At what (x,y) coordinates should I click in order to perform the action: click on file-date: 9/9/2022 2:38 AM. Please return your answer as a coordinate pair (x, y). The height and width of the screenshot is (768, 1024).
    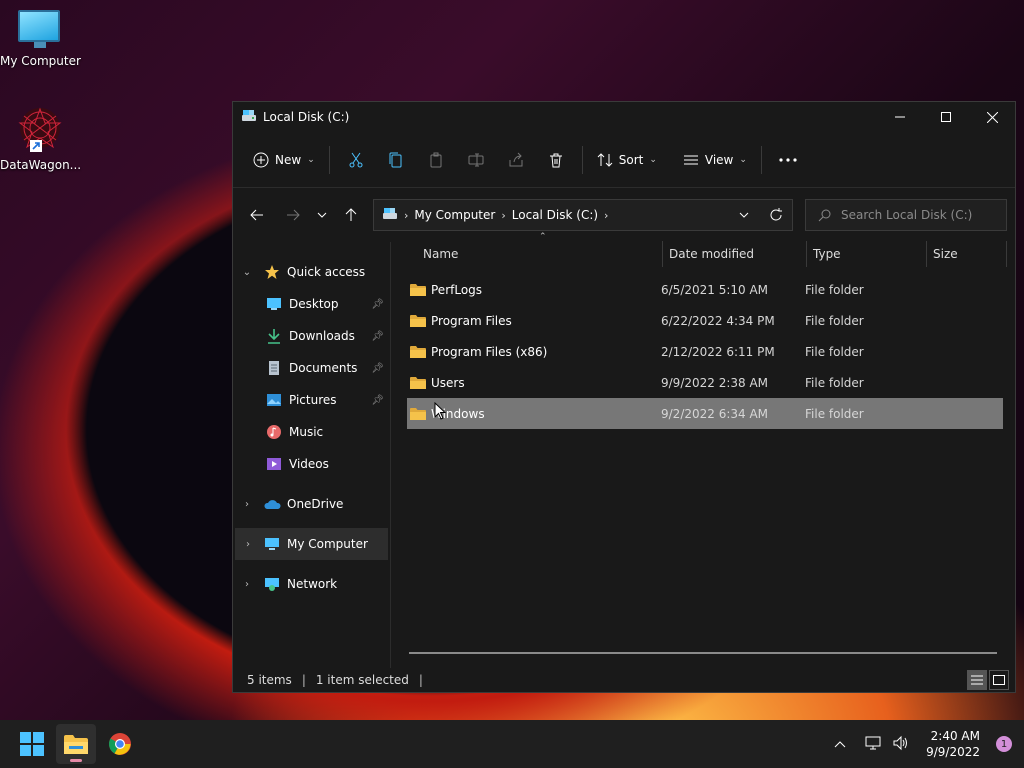
    Looking at the image, I should click on (715, 382).